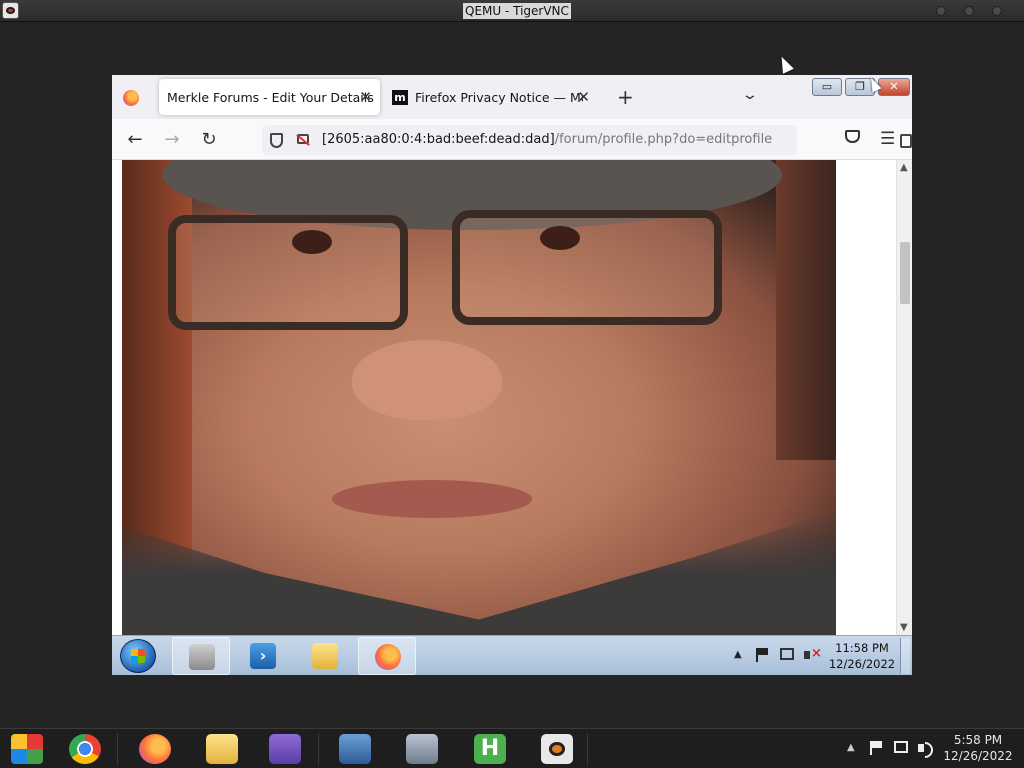  I want to click on photo-background, so click(806, 310).